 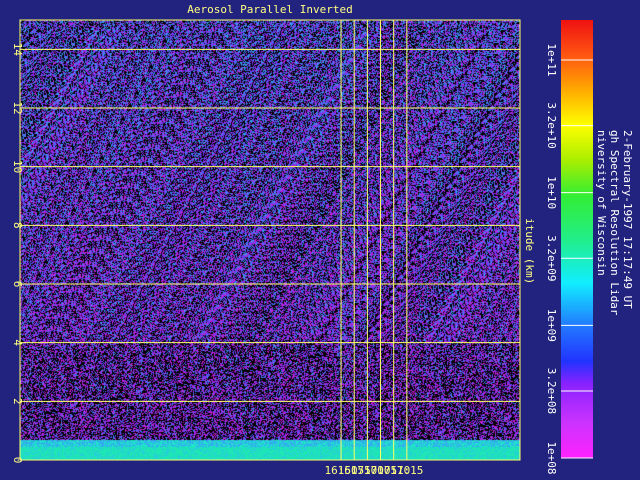 What do you see at coordinates (17, 50) in the screenshot?
I see `y-tick-label: 14` at bounding box center [17, 50].